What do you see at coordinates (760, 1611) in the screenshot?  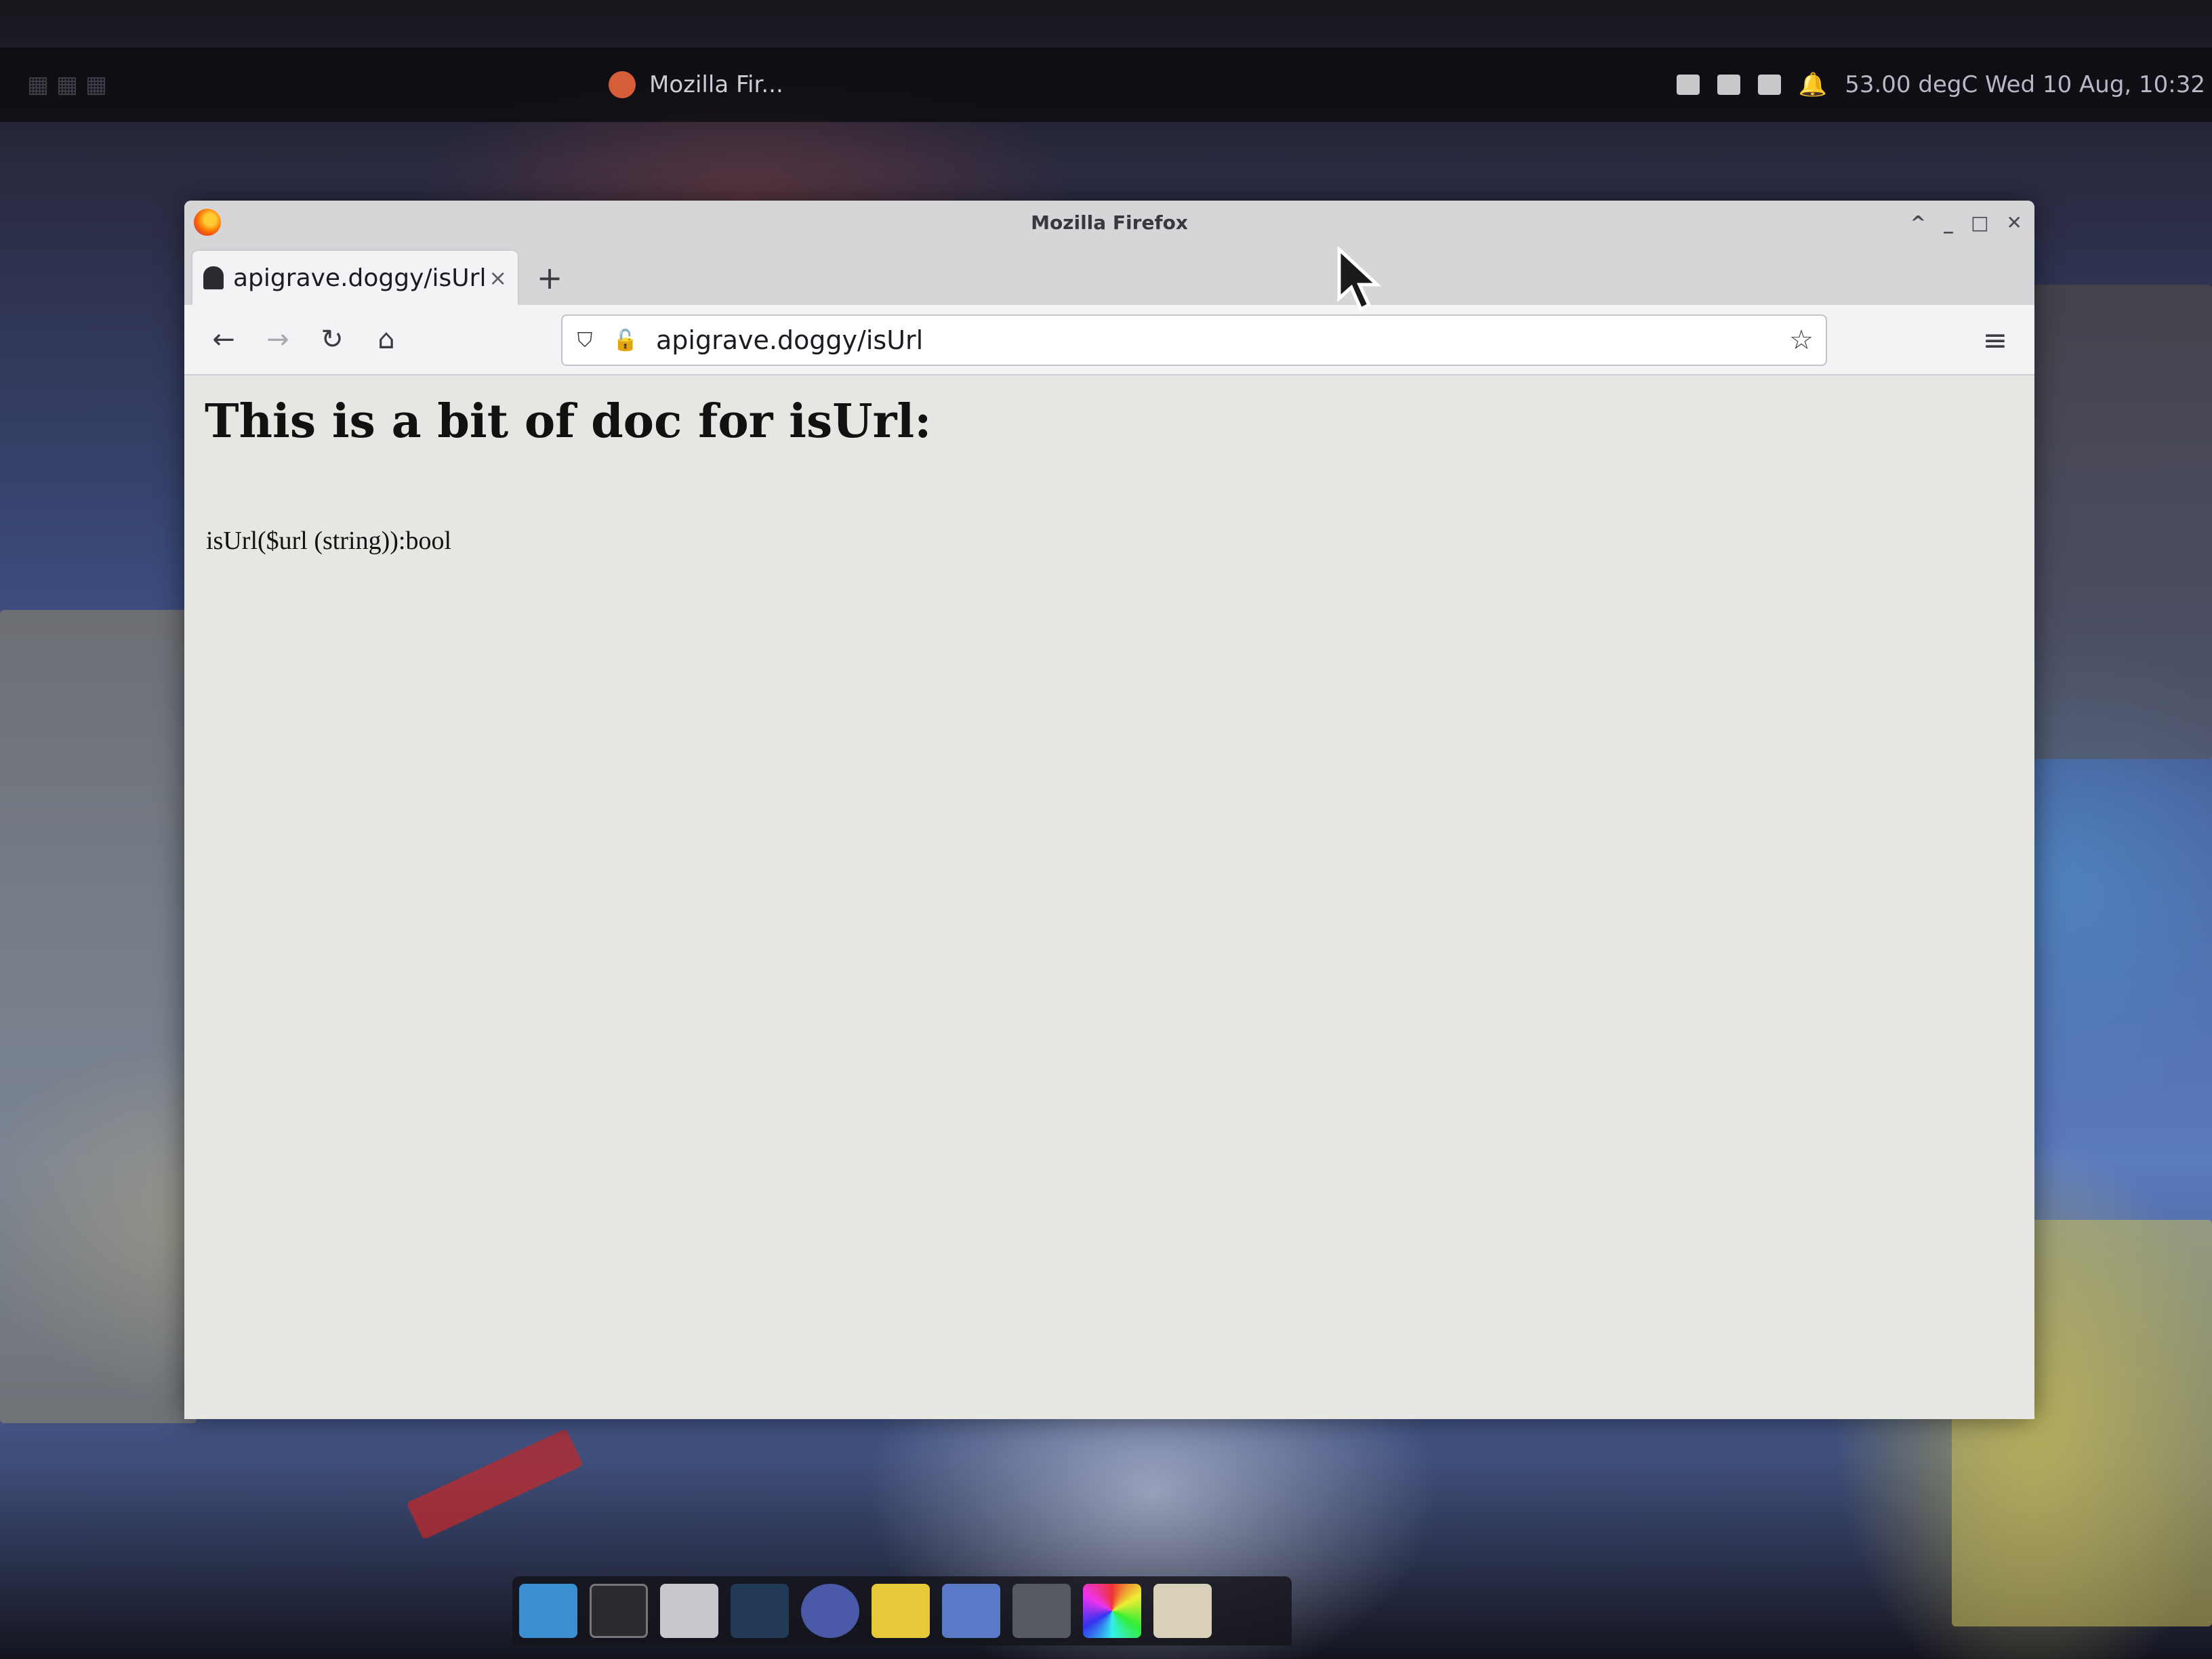 I see `media-icon` at bounding box center [760, 1611].